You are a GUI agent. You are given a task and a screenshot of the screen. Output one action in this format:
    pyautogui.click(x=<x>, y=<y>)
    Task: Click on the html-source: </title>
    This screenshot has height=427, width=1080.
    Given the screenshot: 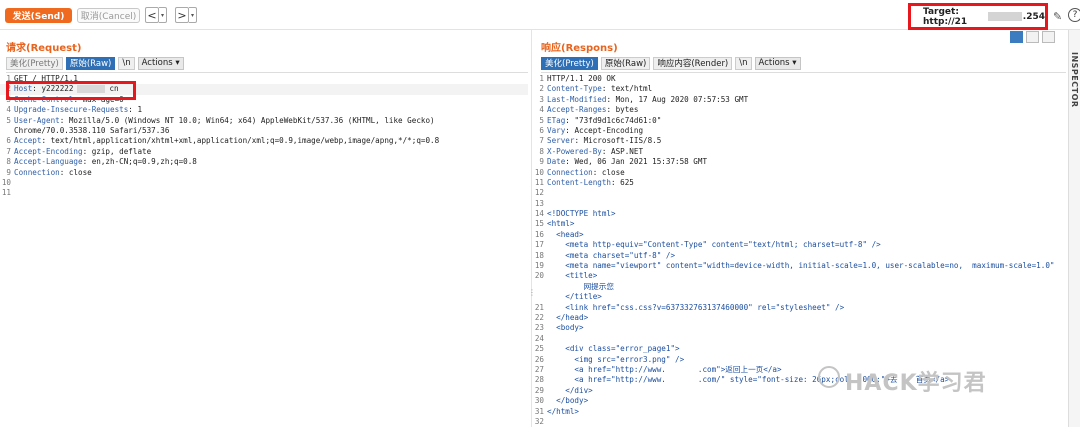 What is the action you would take?
    pyautogui.click(x=574, y=297)
    